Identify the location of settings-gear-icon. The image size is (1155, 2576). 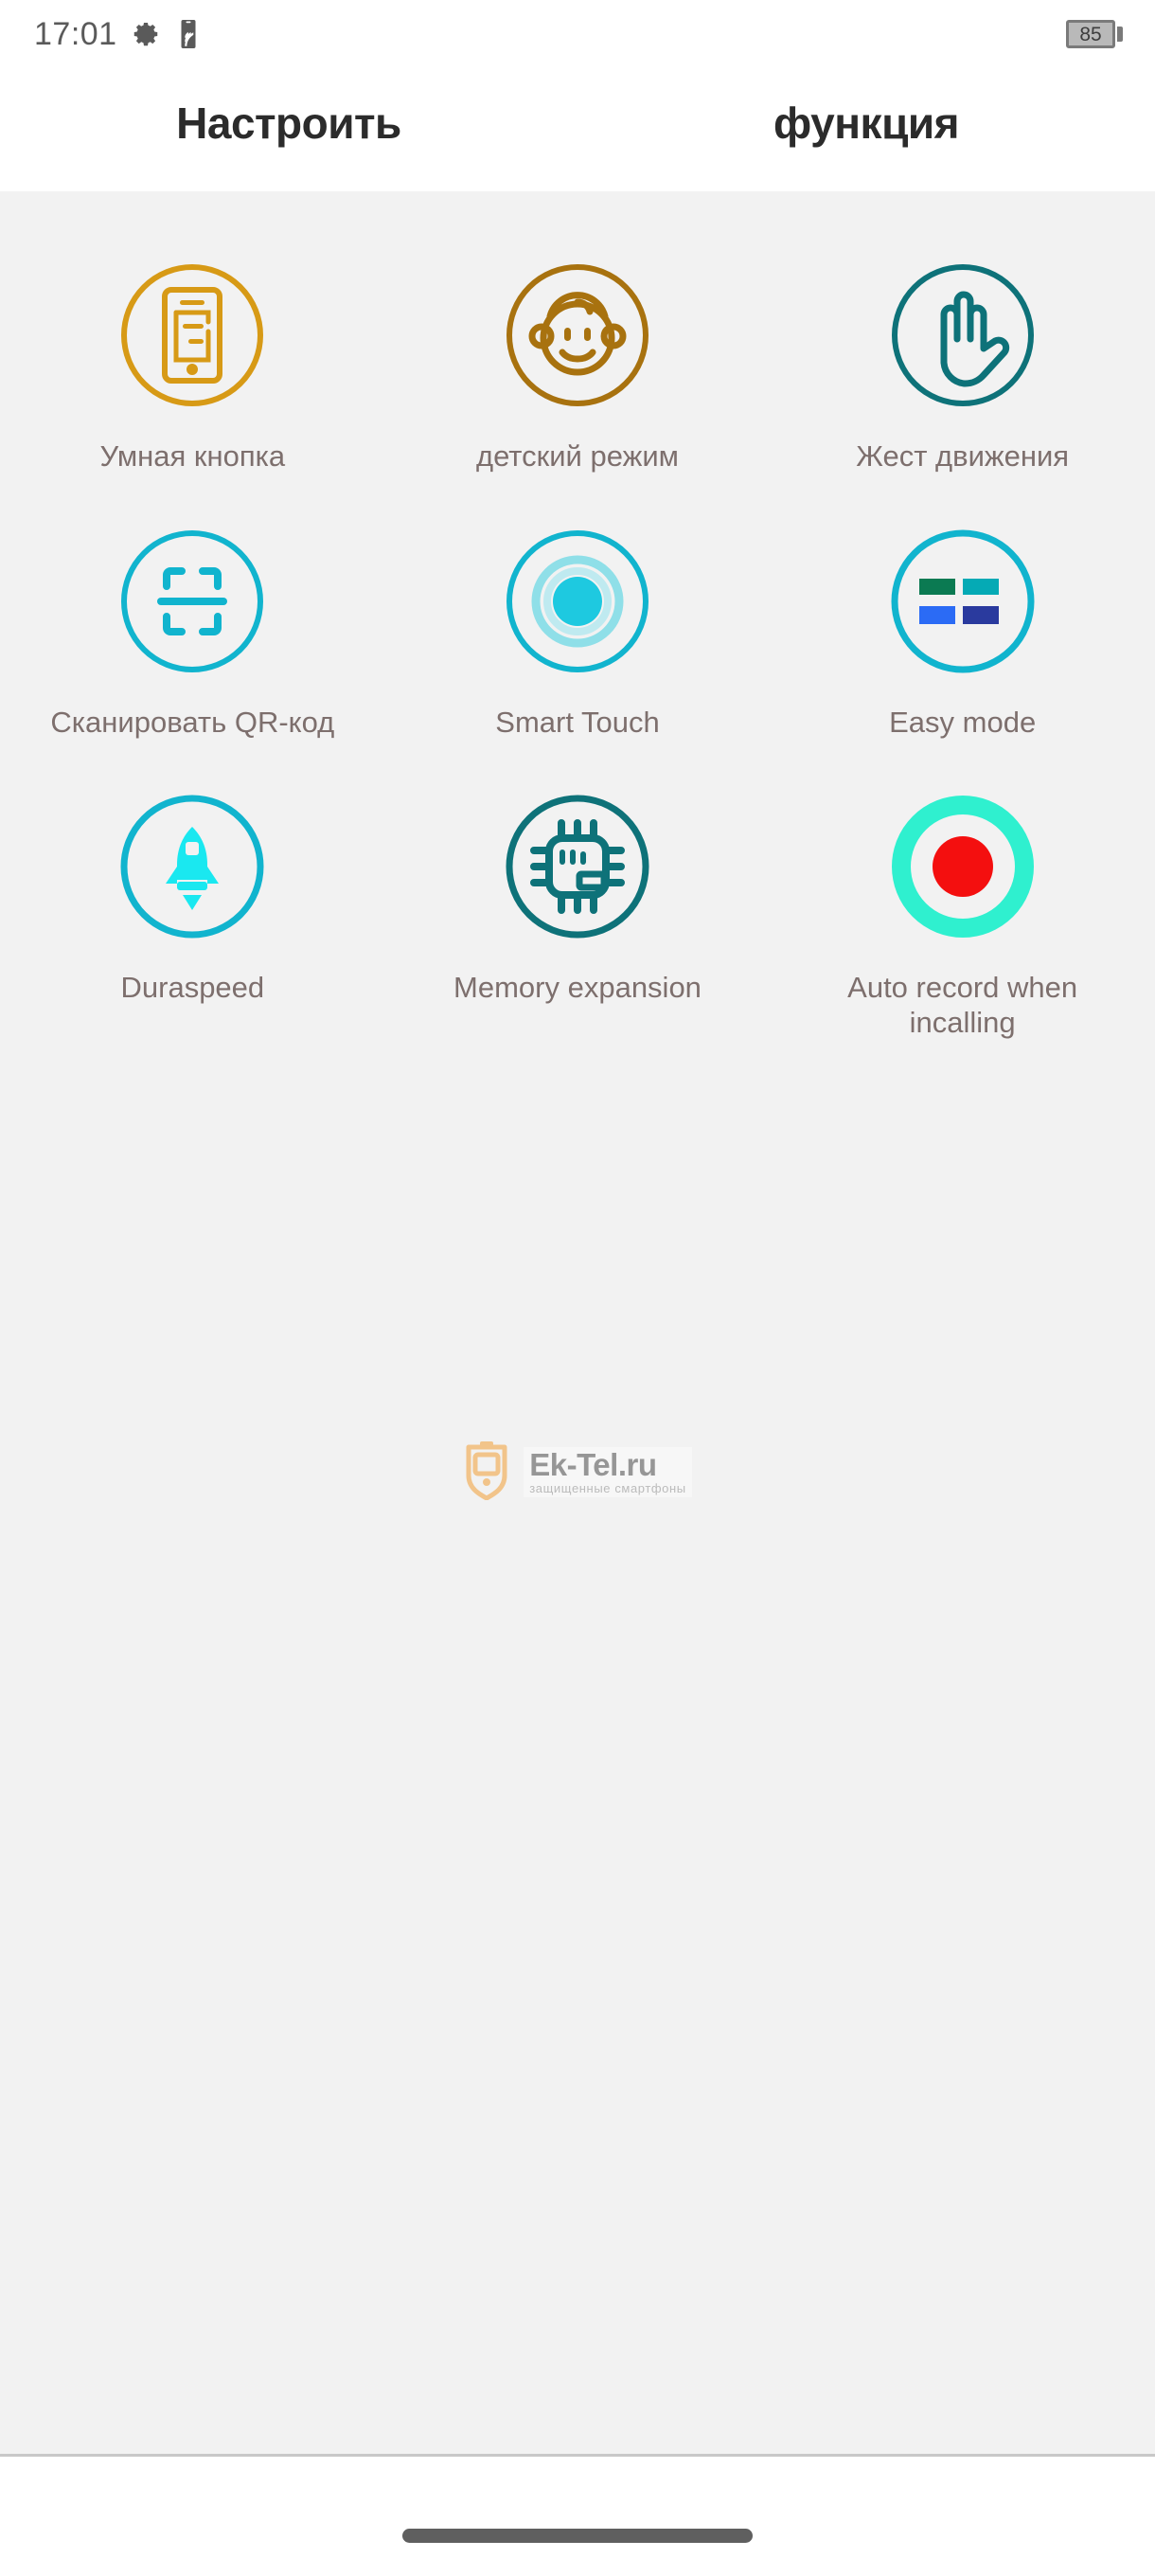
(147, 34).